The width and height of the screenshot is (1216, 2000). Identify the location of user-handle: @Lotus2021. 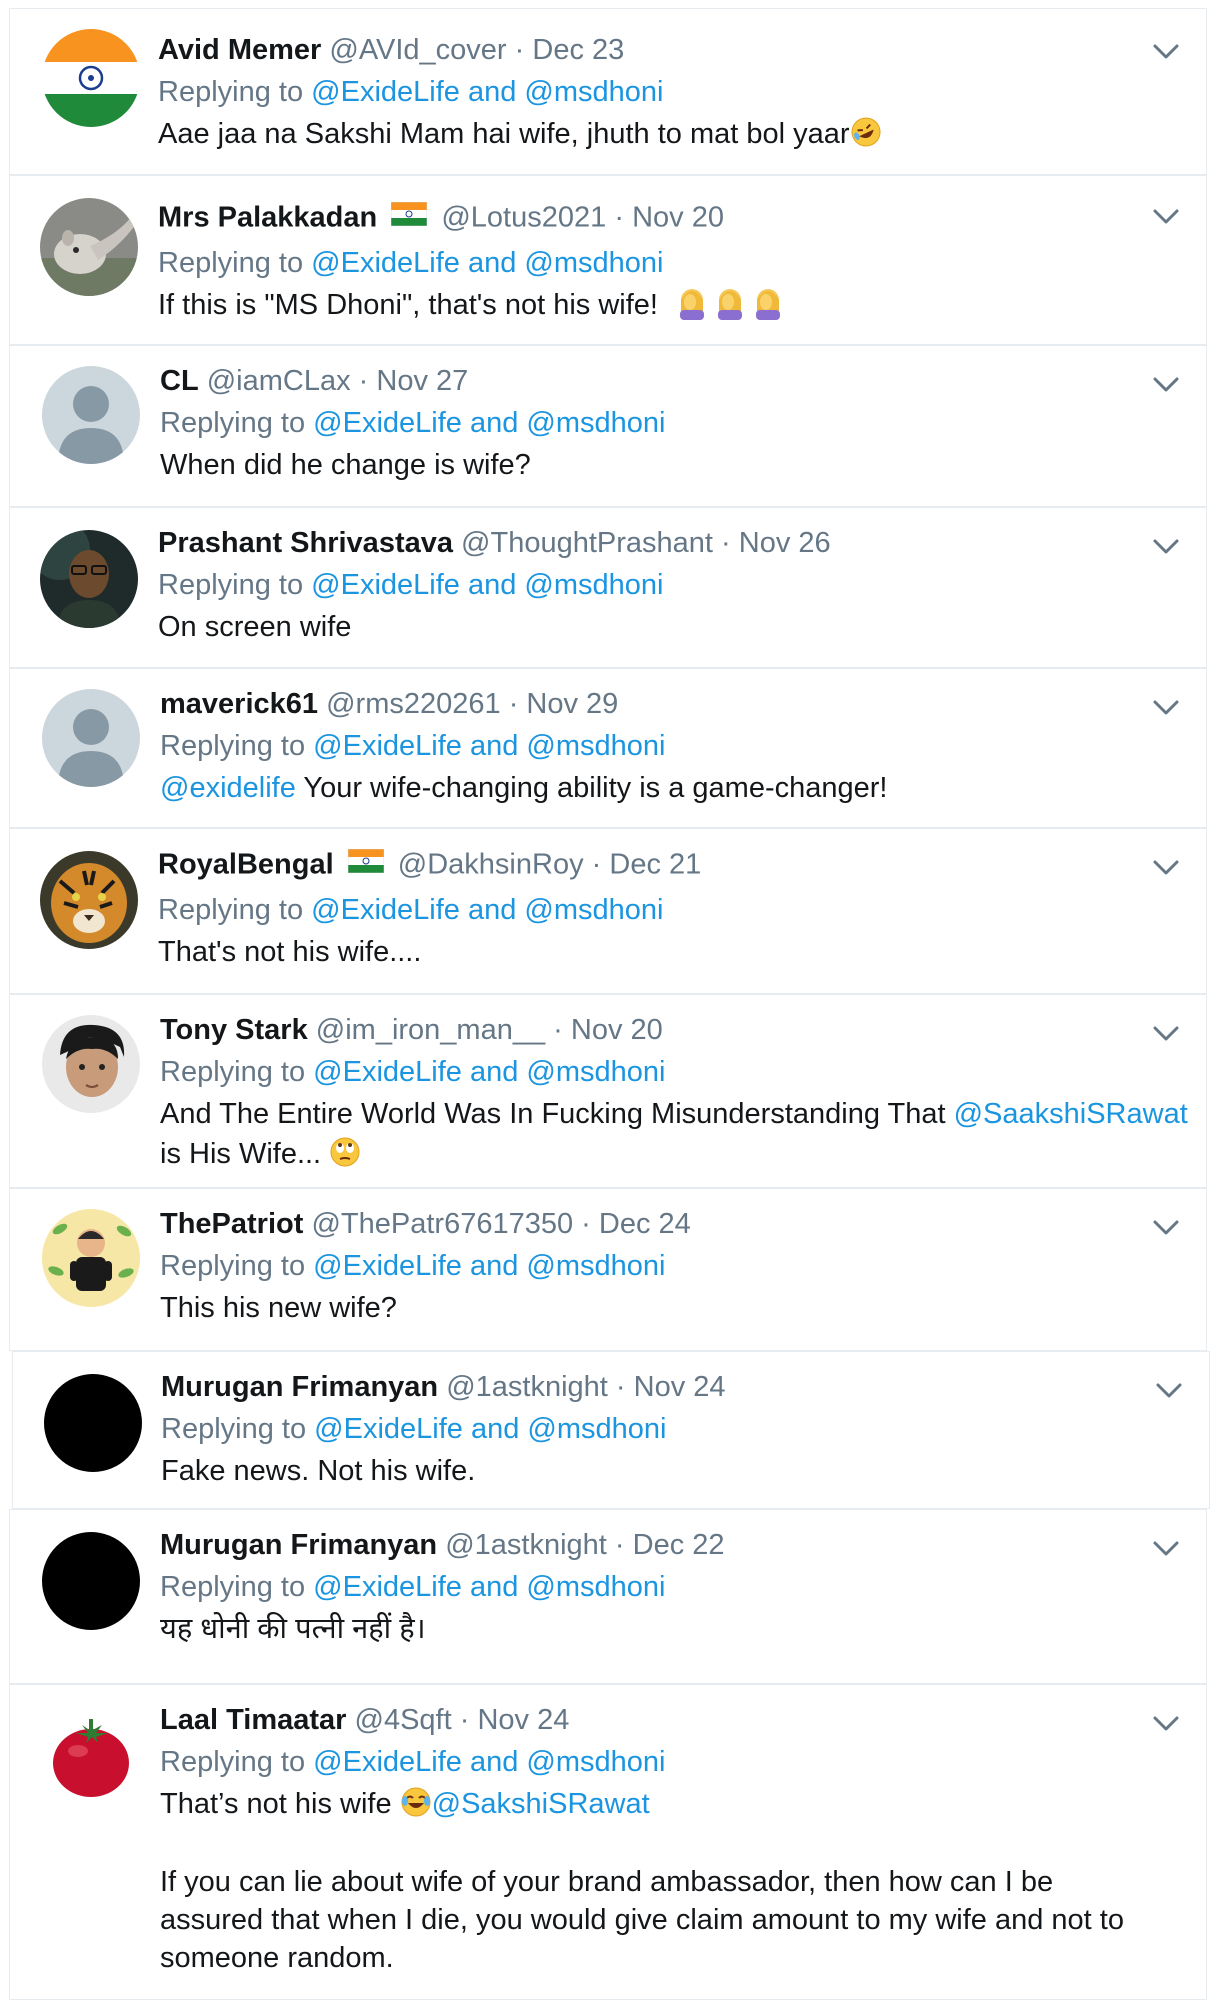
(523, 218).